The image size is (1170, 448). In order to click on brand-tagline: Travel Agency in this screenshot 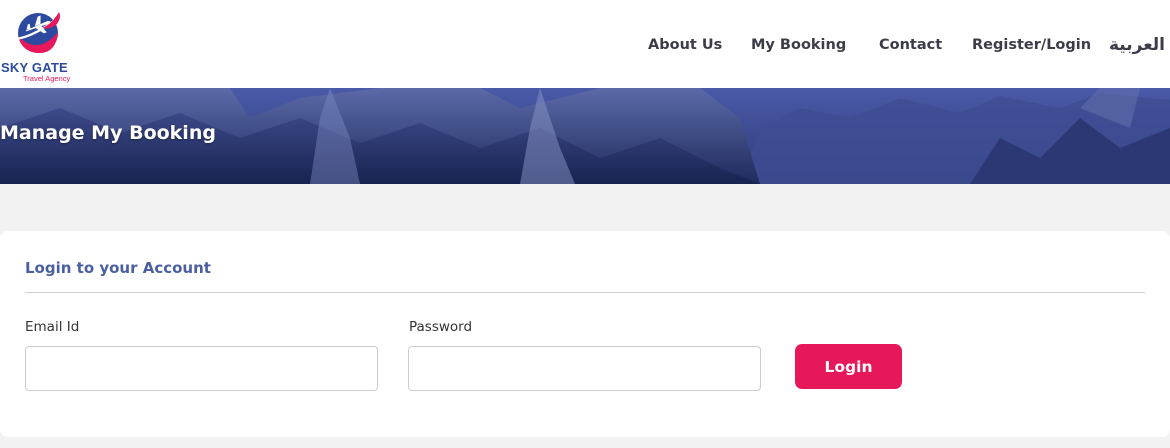, I will do `click(47, 78)`.